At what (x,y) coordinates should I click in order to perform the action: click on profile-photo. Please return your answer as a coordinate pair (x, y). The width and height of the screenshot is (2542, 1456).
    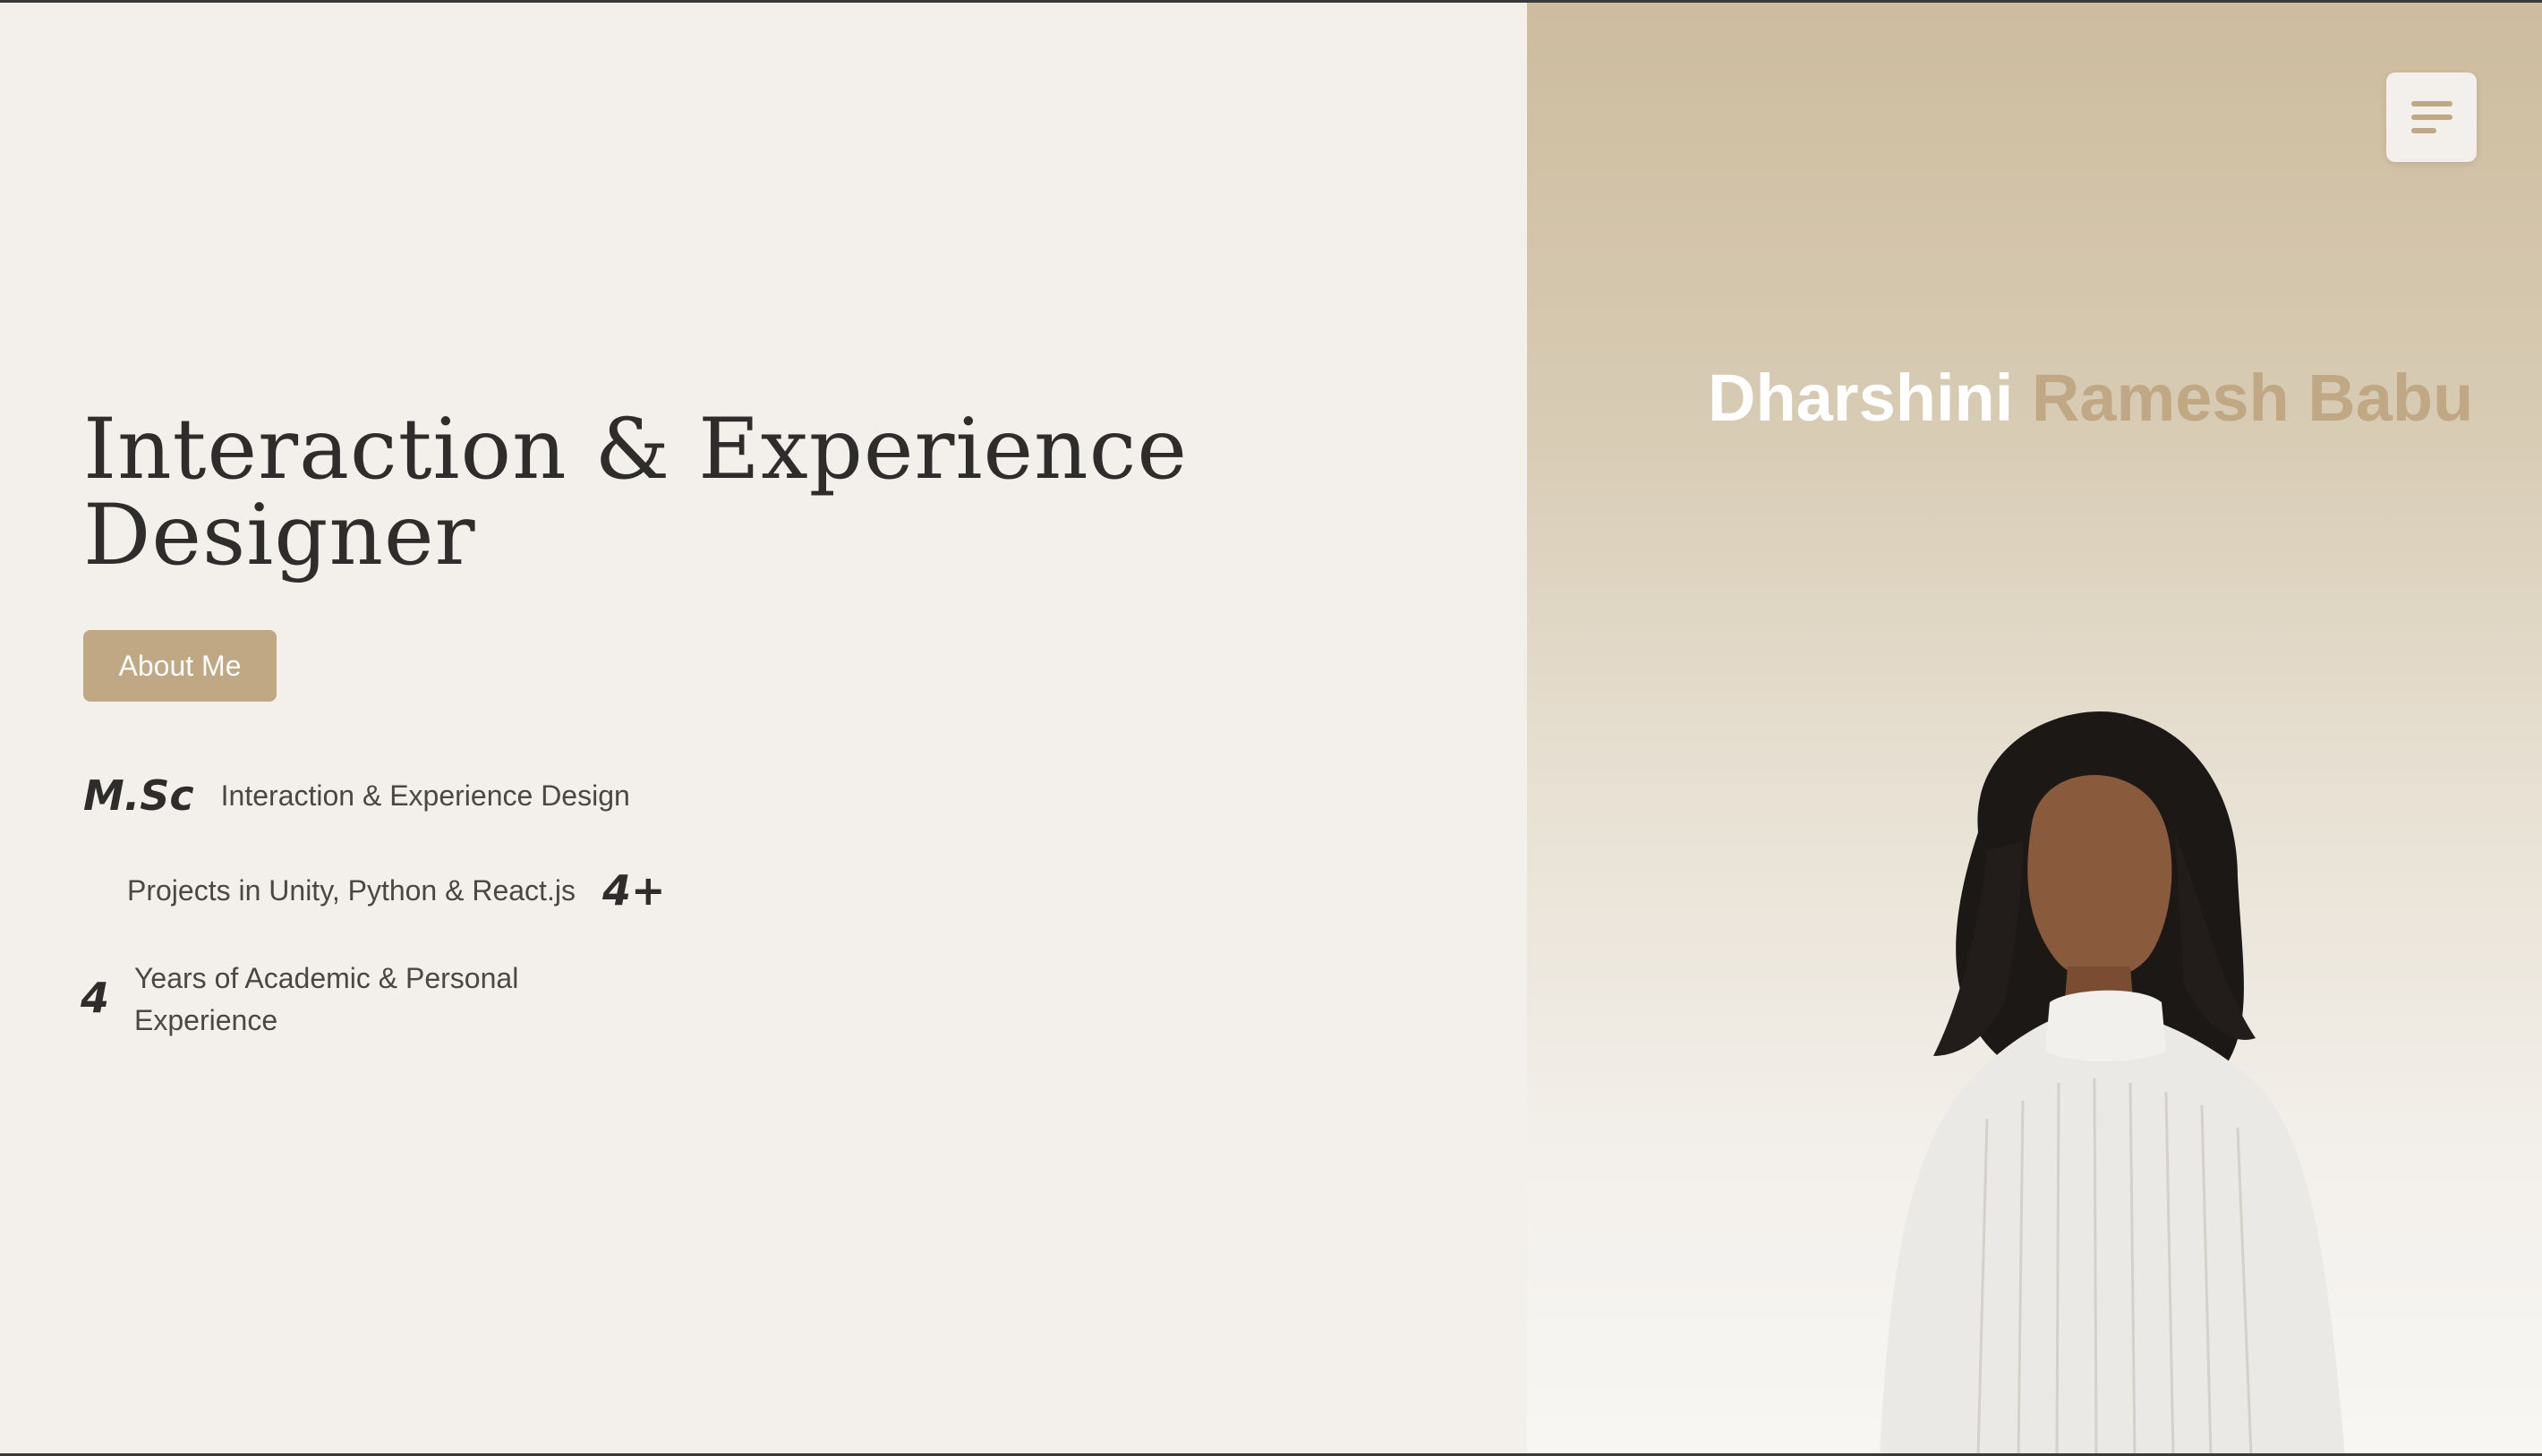
    Looking at the image, I should click on (2112, 1082).